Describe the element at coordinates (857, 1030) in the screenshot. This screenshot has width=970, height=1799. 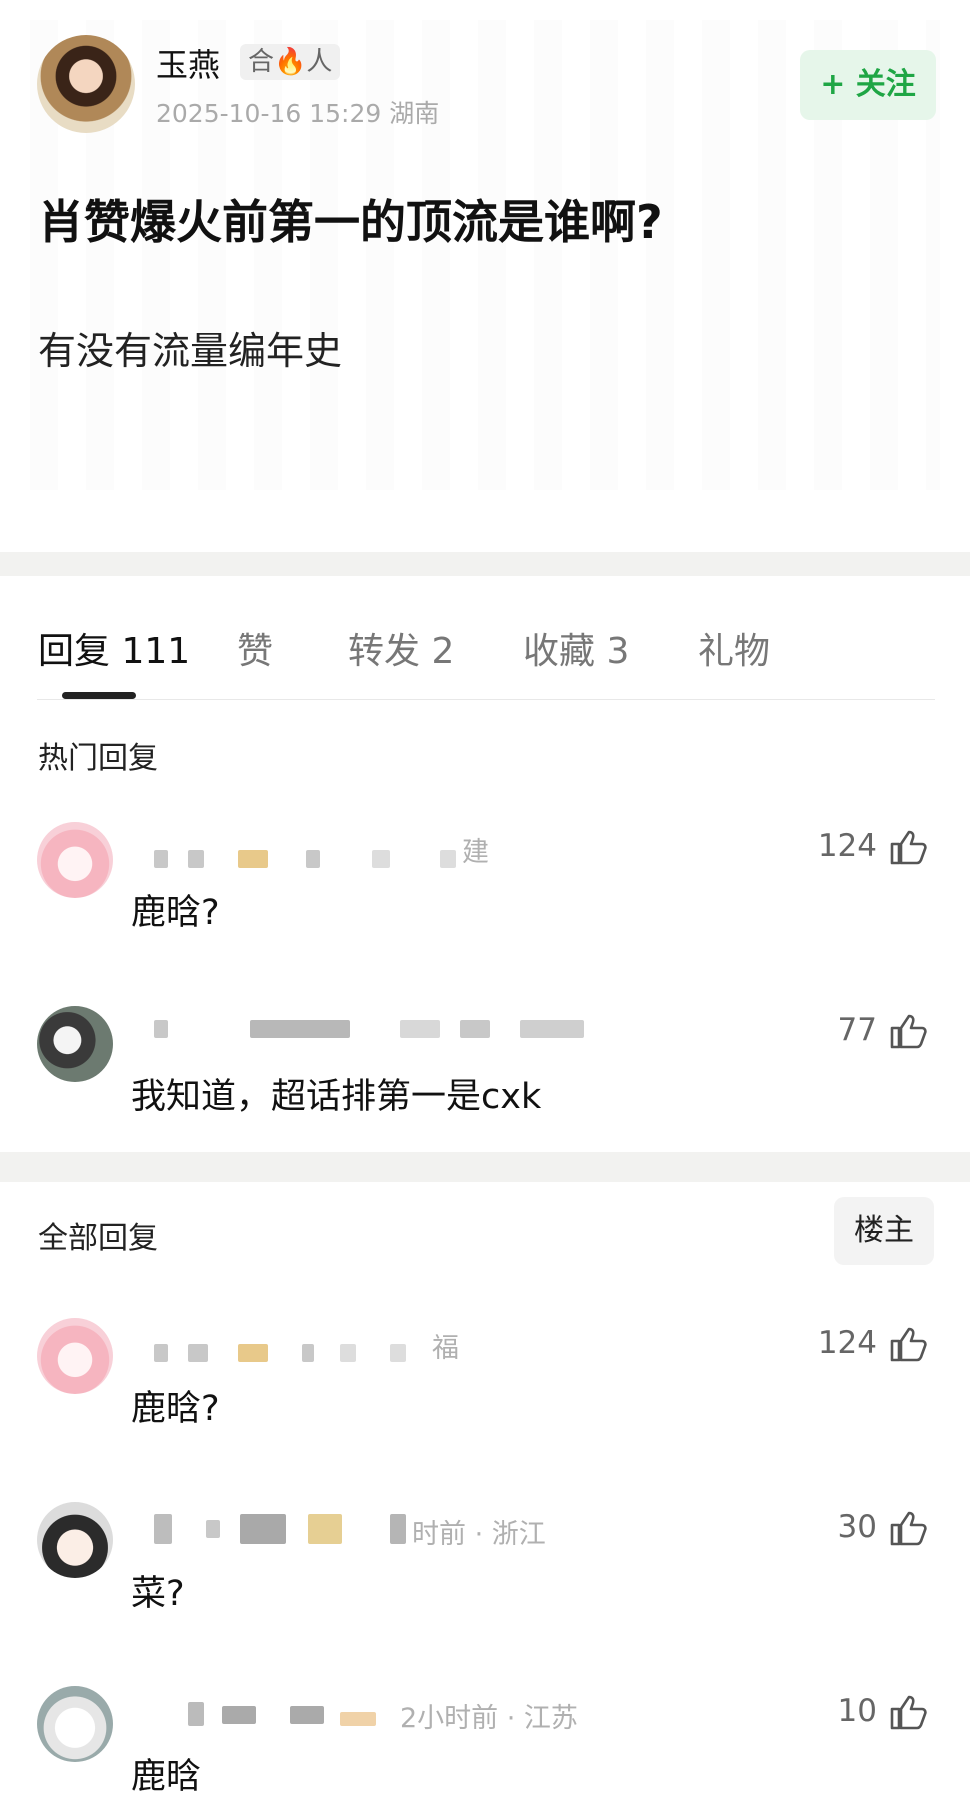
I see `like-count: 77` at that location.